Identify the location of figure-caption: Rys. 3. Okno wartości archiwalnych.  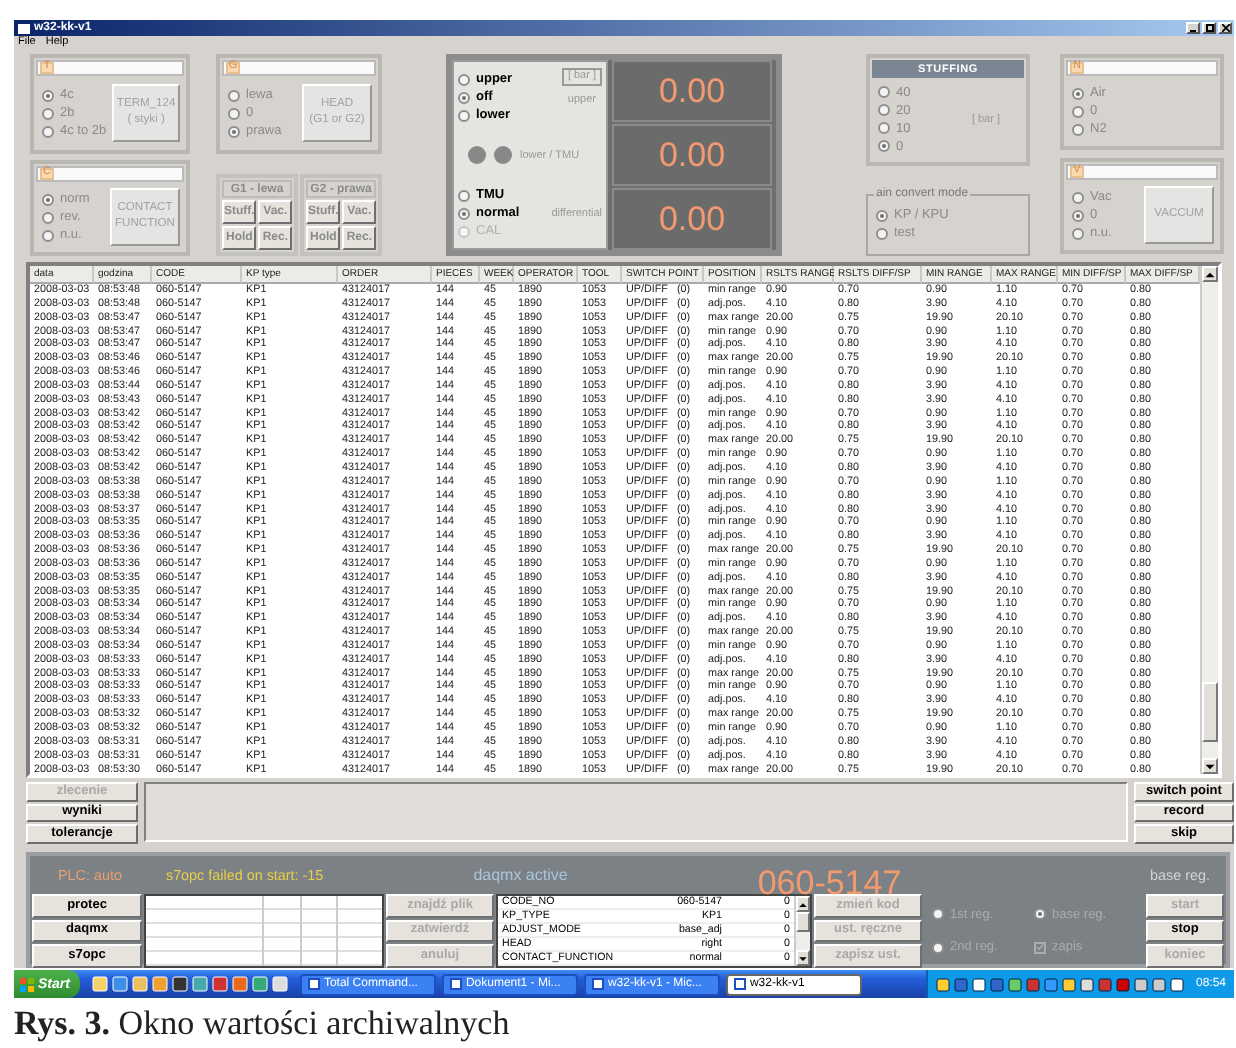
(263, 1023).